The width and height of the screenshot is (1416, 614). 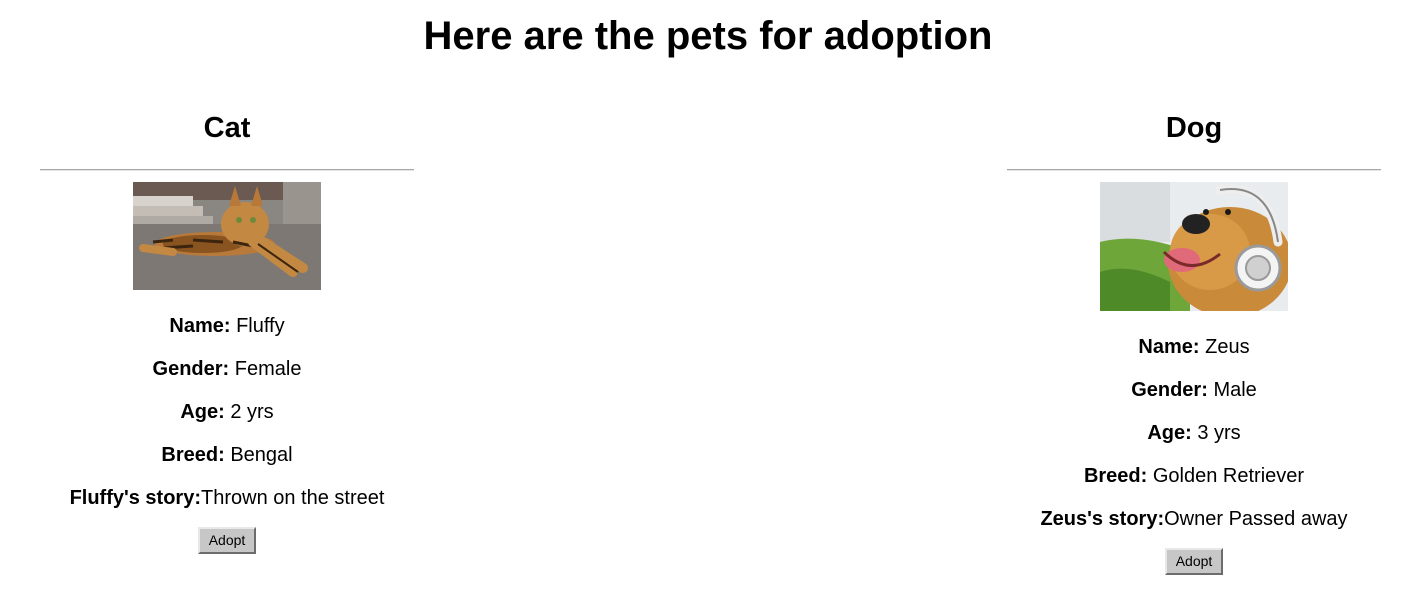 What do you see at coordinates (1102, 519) in the screenshot?
I see `story-label: Zeus's story:` at bounding box center [1102, 519].